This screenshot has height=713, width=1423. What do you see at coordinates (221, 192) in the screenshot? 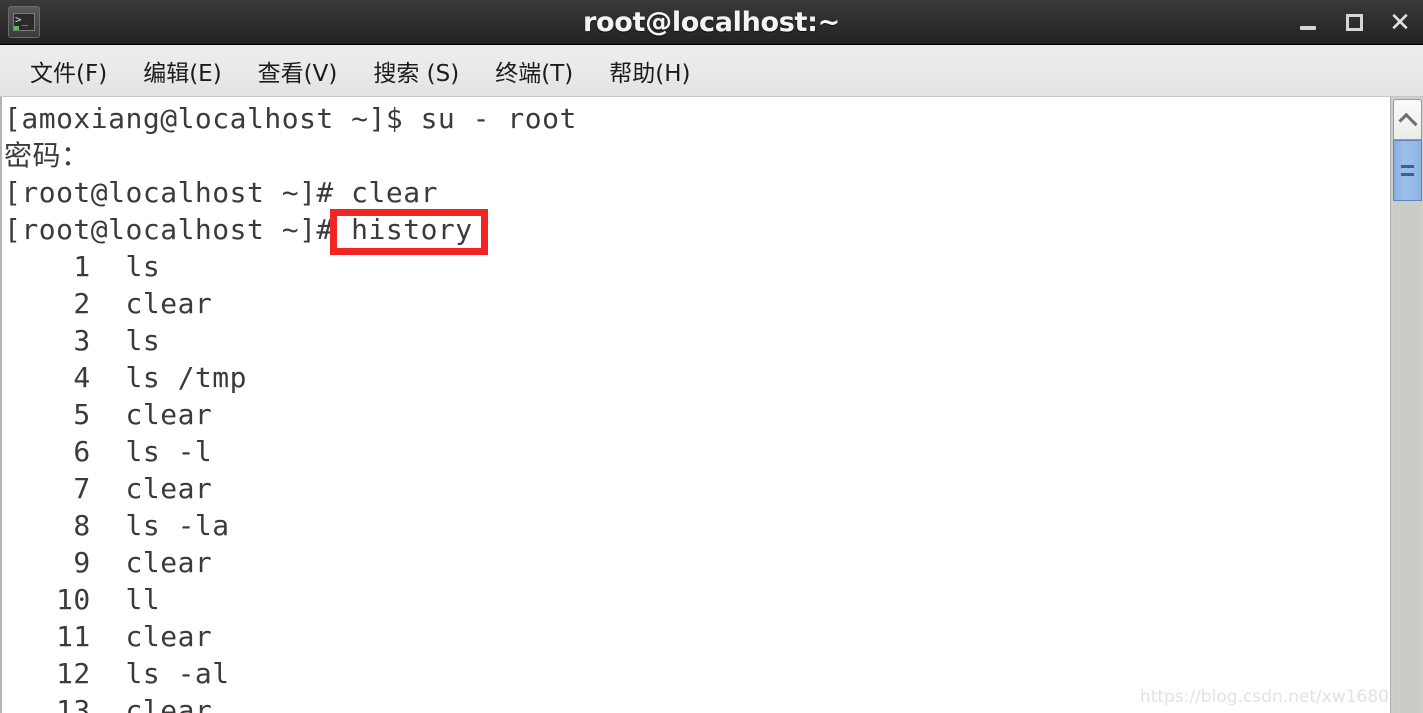
I see `terminal-line: [root@localhost ~]# clear` at bounding box center [221, 192].